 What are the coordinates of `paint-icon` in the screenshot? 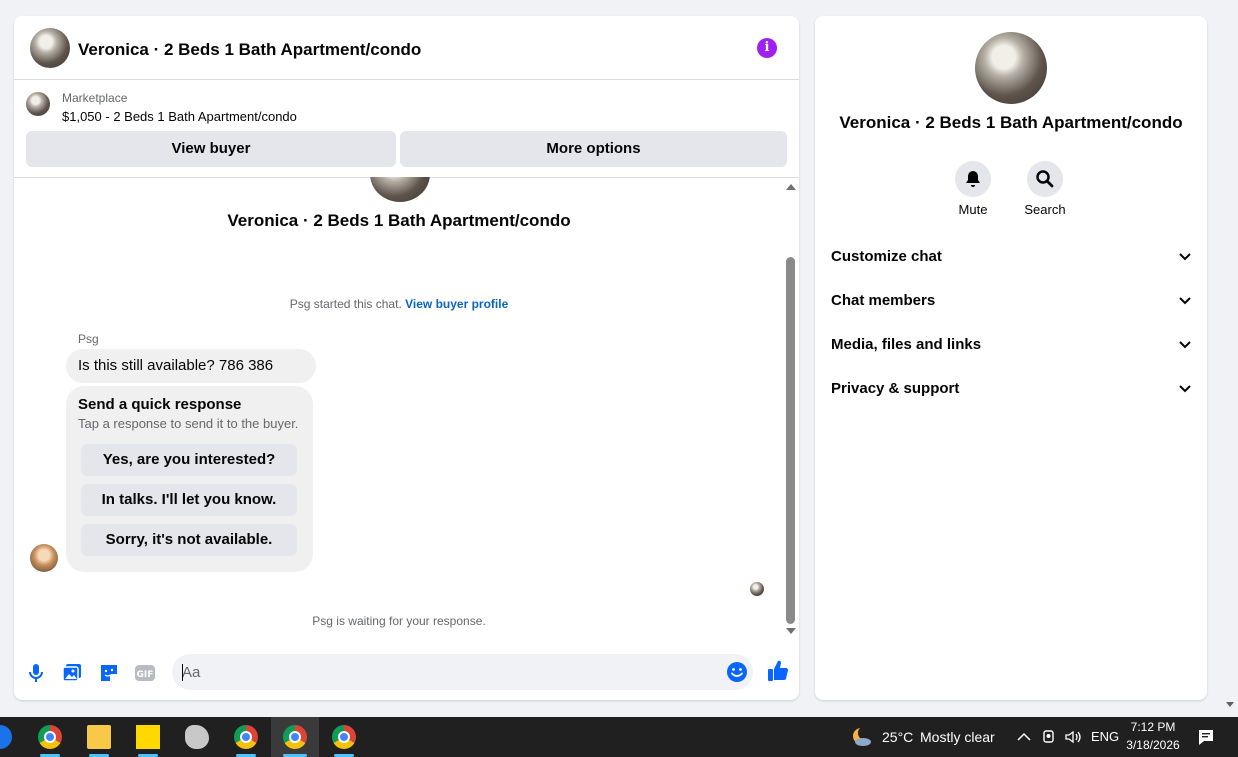 It's located at (197, 737).